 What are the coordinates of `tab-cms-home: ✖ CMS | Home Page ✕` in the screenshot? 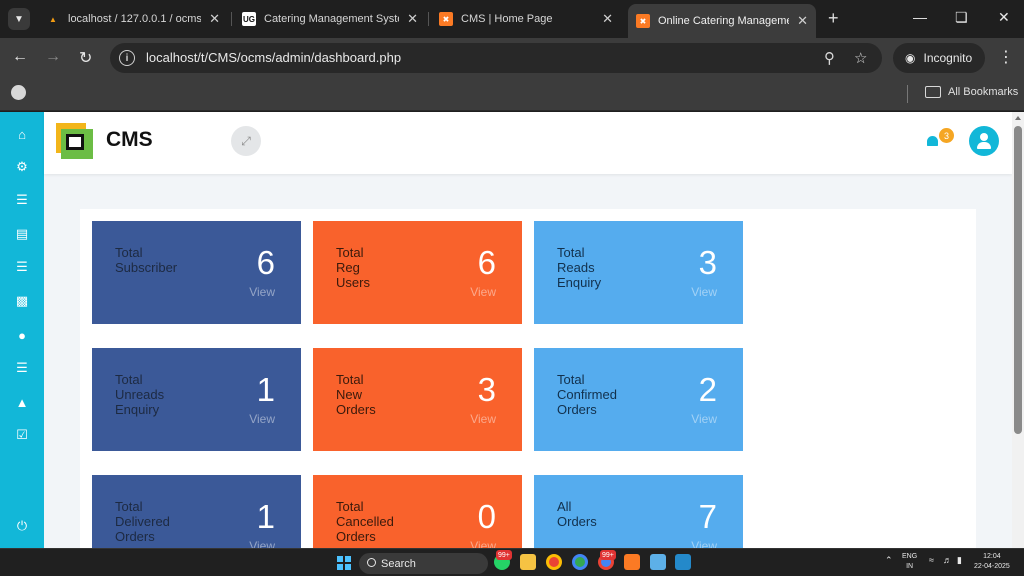 It's located at (526, 19).